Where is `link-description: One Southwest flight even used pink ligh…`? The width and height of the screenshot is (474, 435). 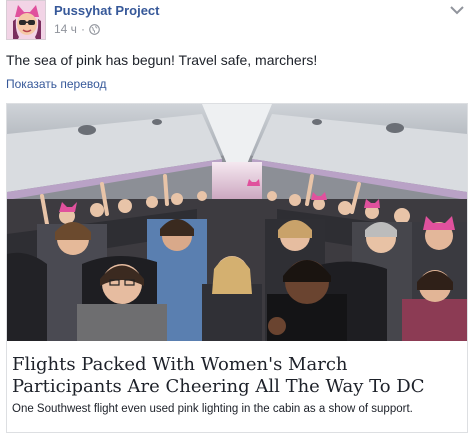
link-description: One Southwest flight even used pink ligh… is located at coordinates (212, 409).